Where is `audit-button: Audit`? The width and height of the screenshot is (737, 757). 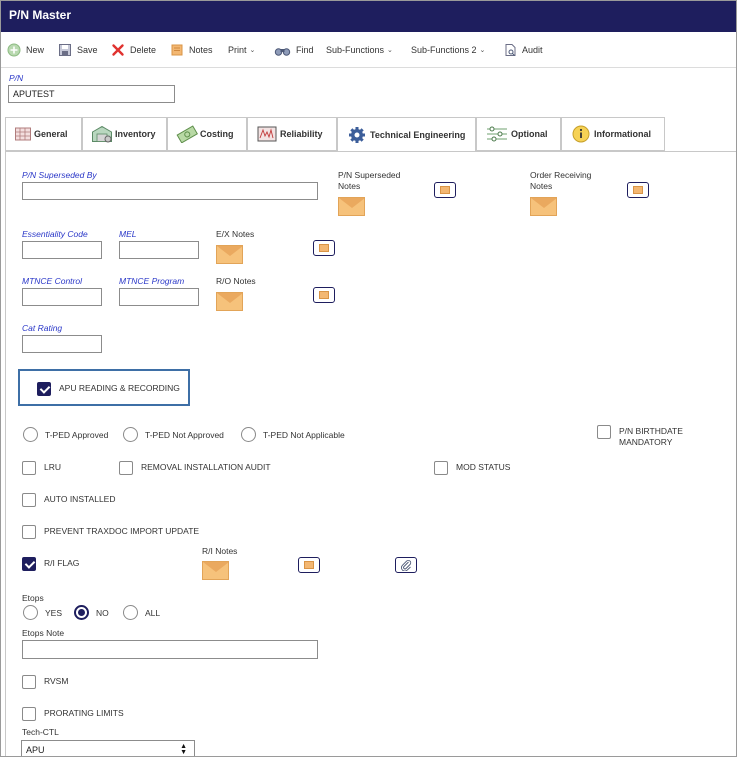 audit-button: Audit is located at coordinates (523, 50).